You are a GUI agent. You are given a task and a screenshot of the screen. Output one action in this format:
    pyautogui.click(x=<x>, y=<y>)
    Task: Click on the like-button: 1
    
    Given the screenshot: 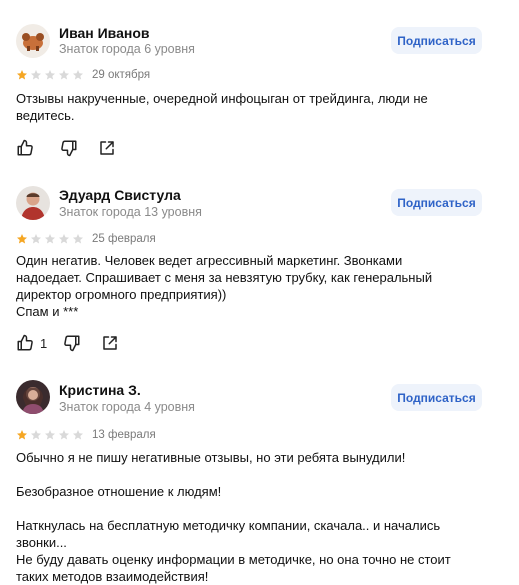 What is the action you would take?
    pyautogui.click(x=31, y=343)
    